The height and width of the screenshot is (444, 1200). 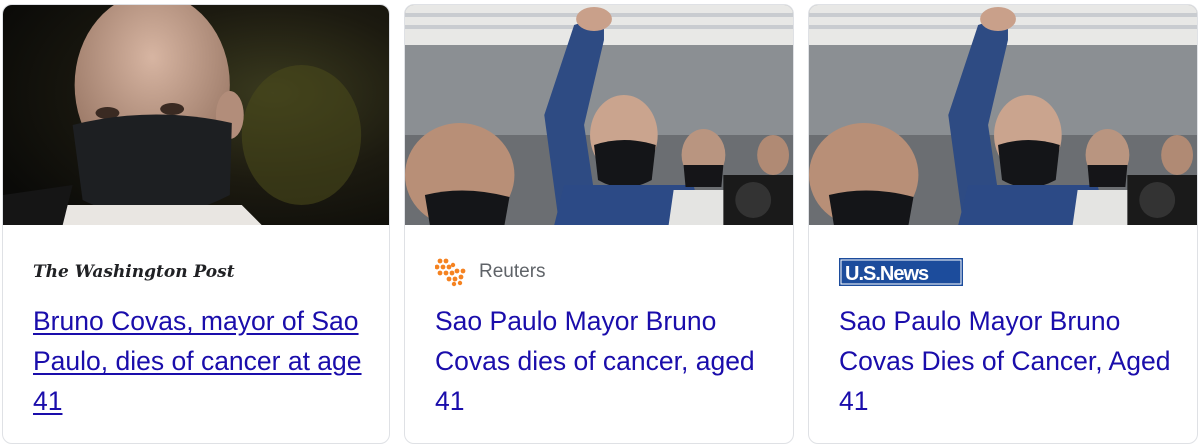 I want to click on svg-text: U.S.News, so click(x=887, y=274).